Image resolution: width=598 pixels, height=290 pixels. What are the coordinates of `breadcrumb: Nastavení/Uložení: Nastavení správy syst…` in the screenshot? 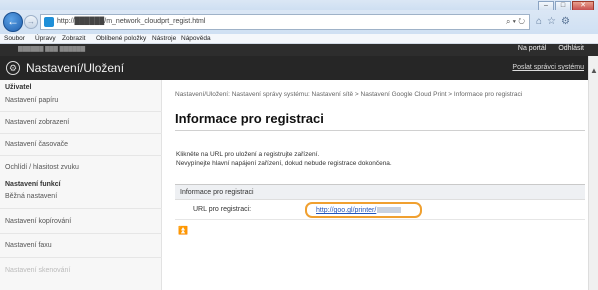 It's located at (349, 94).